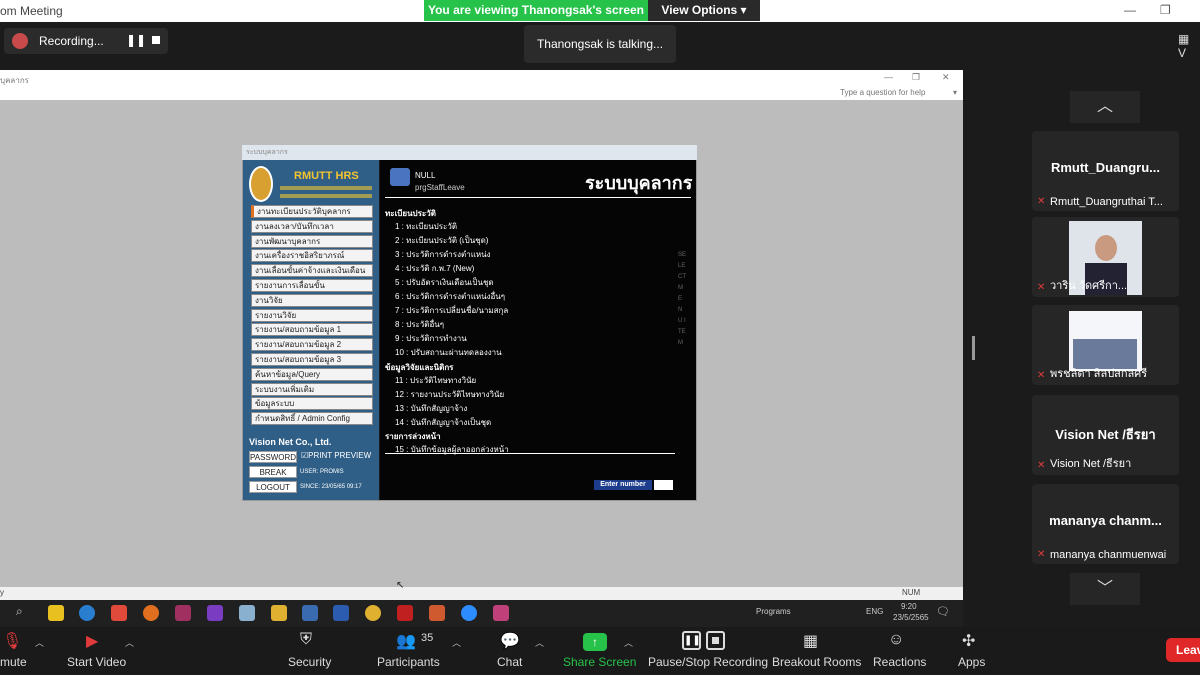 This screenshot has height=675, width=1200. What do you see at coordinates (312, 374) in the screenshot?
I see `menu-item: ค้นหาข้อมูล/Query` at bounding box center [312, 374].